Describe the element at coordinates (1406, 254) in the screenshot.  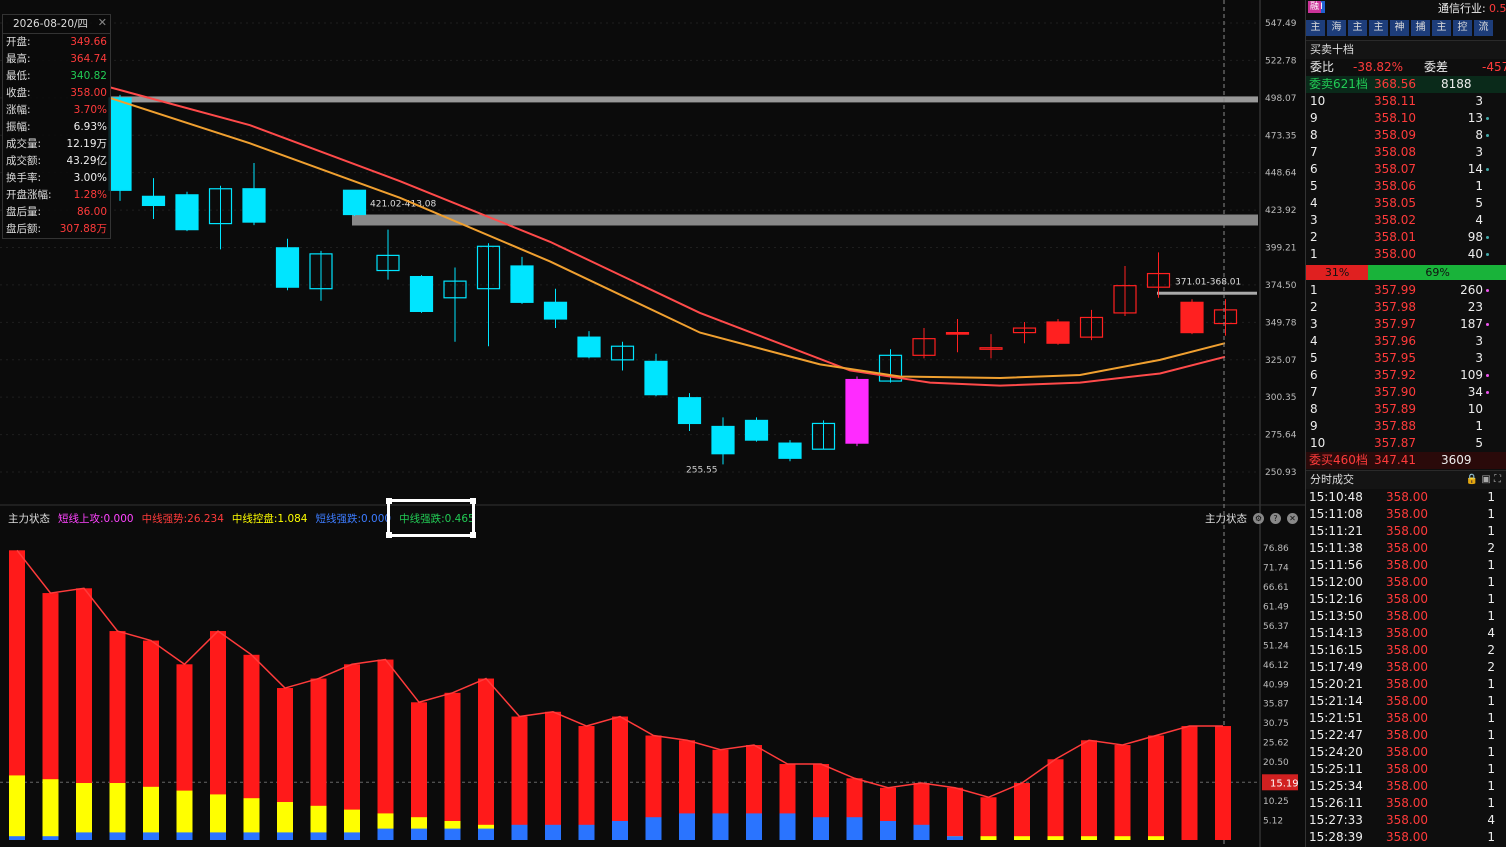
I see `order-level-row: 1 358.00 40` at that location.